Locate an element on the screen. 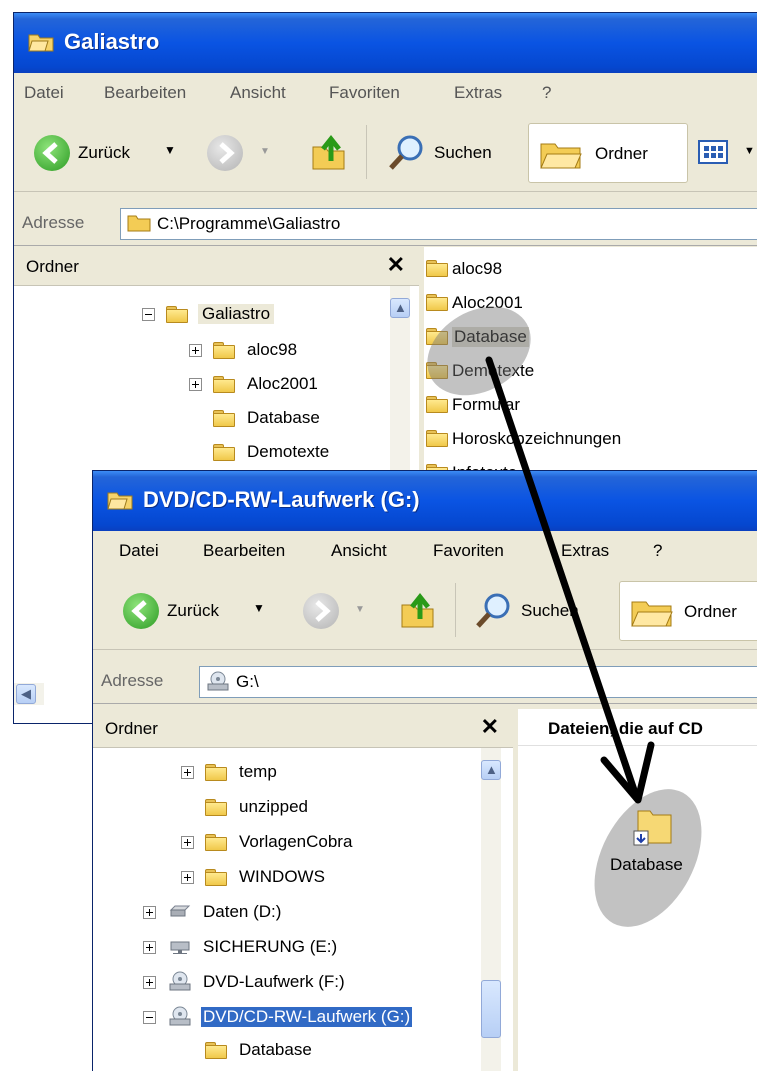 The height and width of the screenshot is (1071, 757). drag-arrow-line is located at coordinates (561, 575).